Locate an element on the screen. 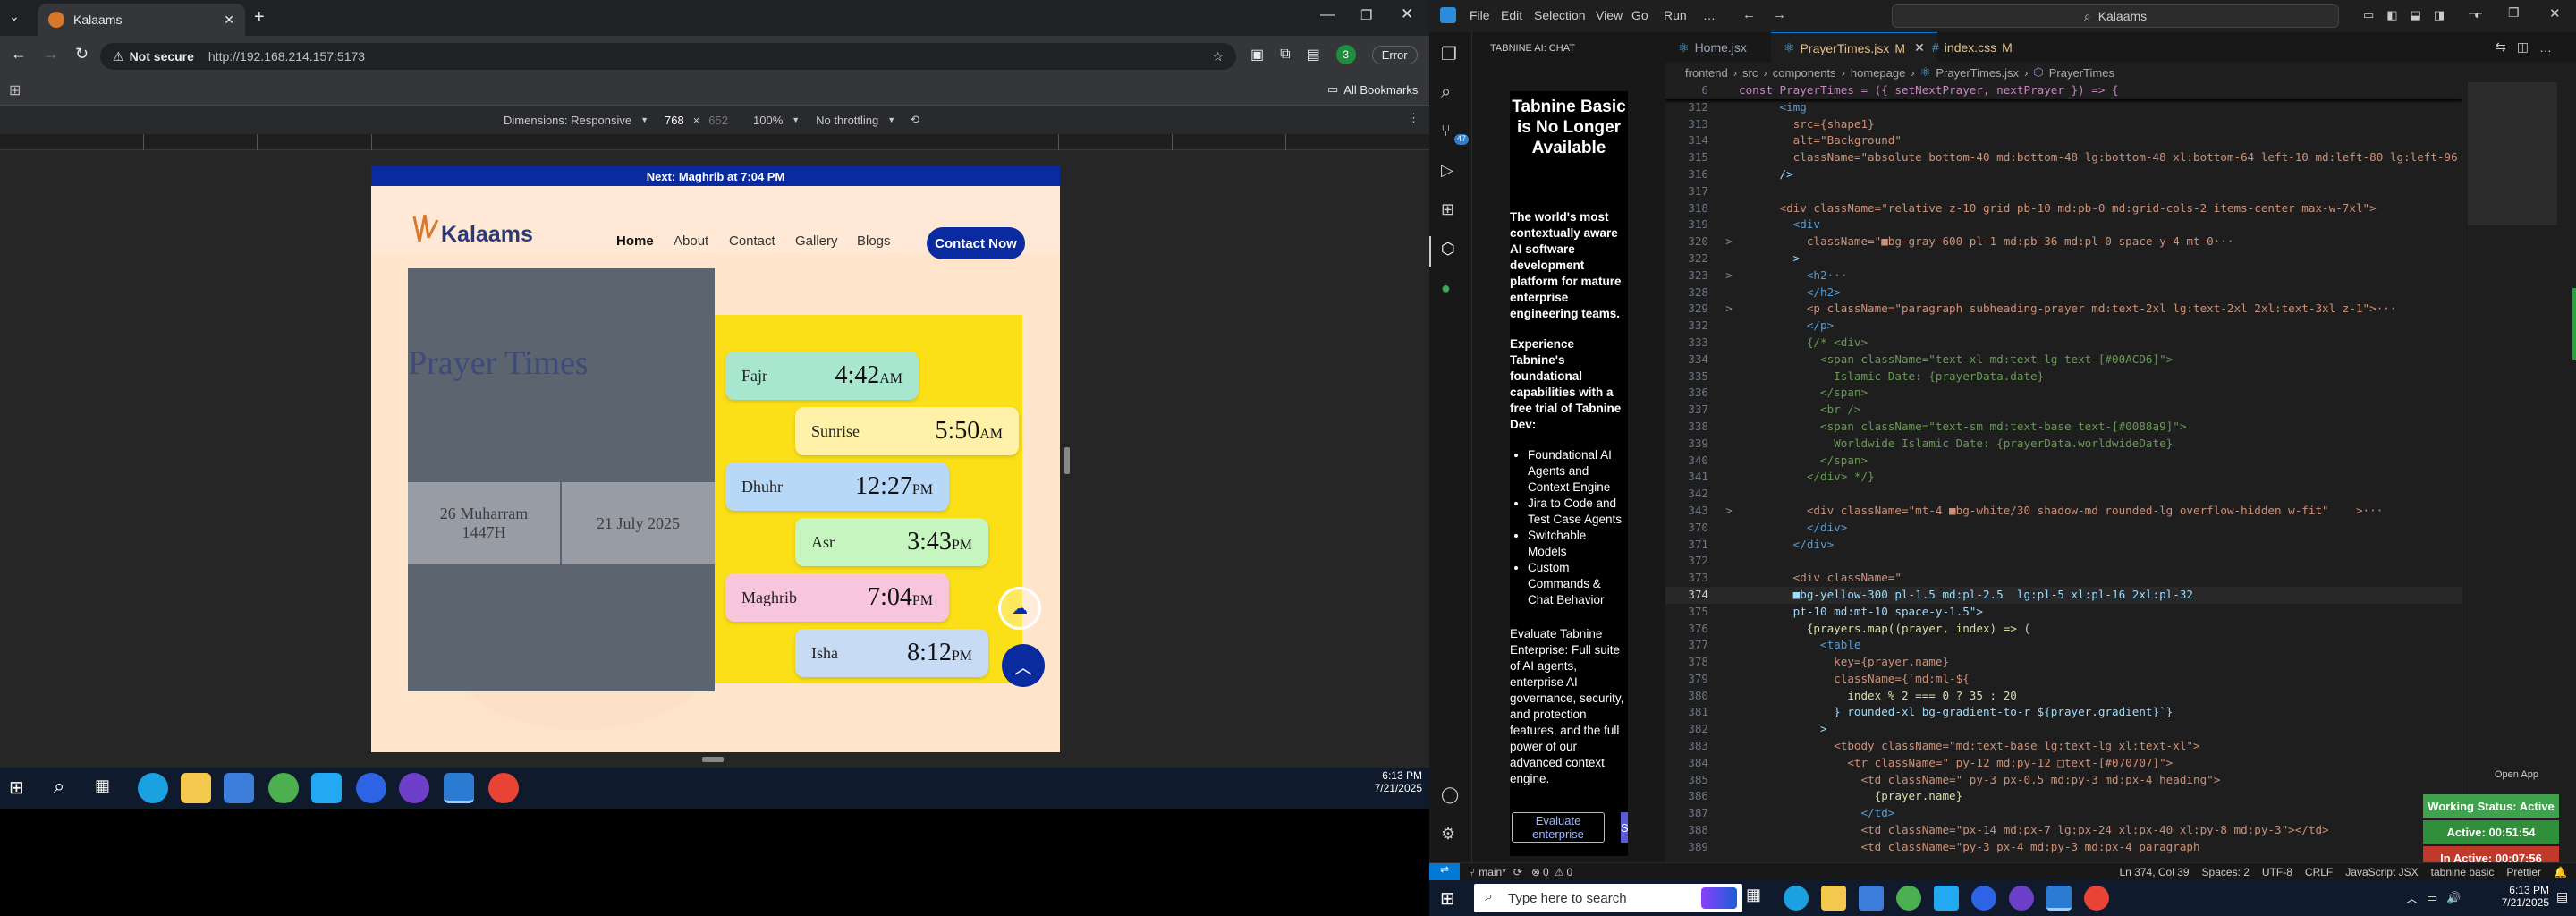 The height and width of the screenshot is (916, 2576). code-line: 379 className={`md:ml-${ is located at coordinates (2063, 679).